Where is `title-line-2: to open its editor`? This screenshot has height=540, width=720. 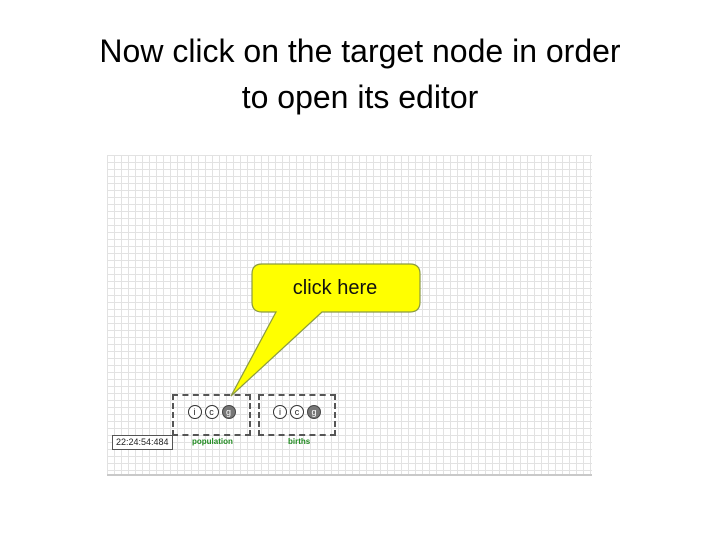 title-line-2: to open its editor is located at coordinates (360, 97).